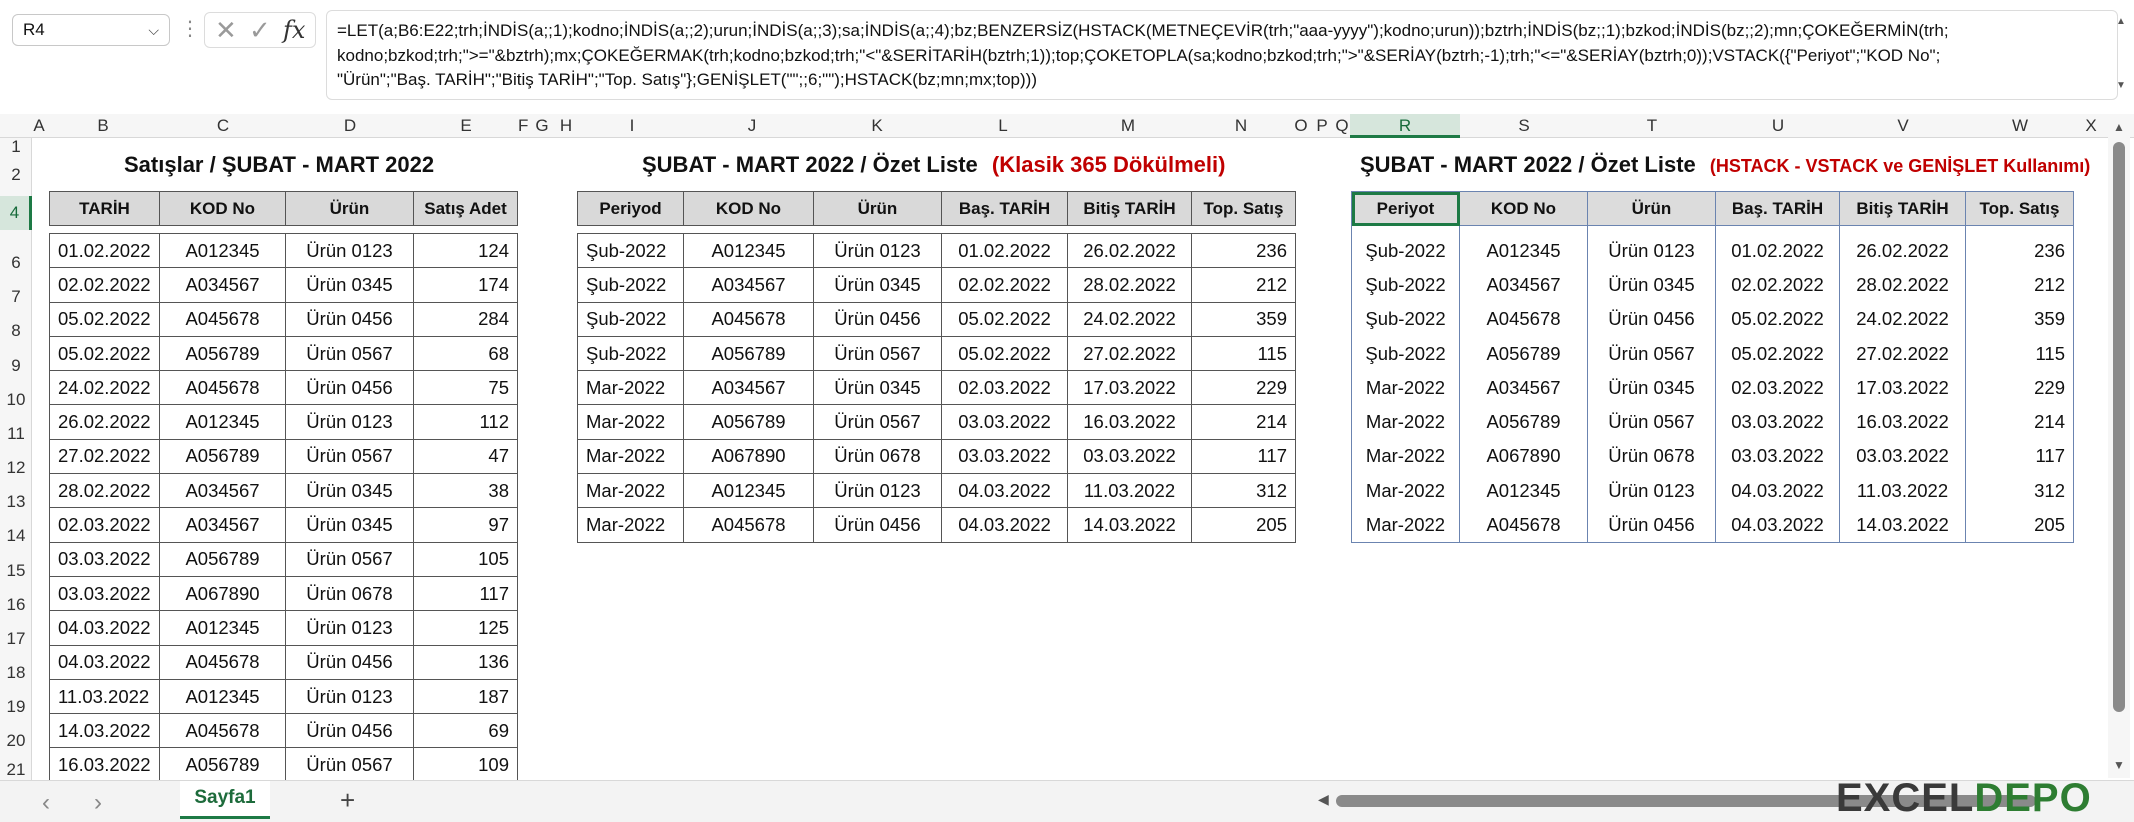 This screenshot has width=2134, height=822. Describe the element at coordinates (16, 741) in the screenshot. I see `row-header-20: 20` at that location.